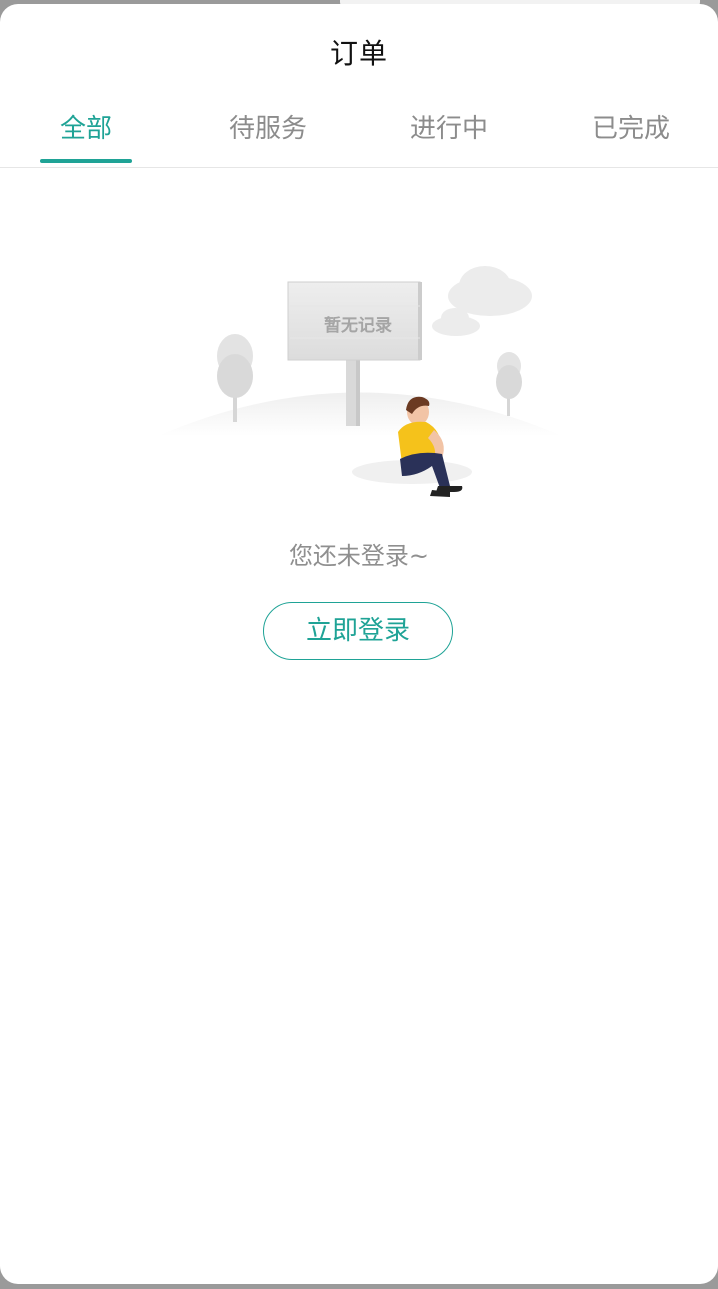  Describe the element at coordinates (358, 53) in the screenshot. I see `page-title: 订单` at that location.